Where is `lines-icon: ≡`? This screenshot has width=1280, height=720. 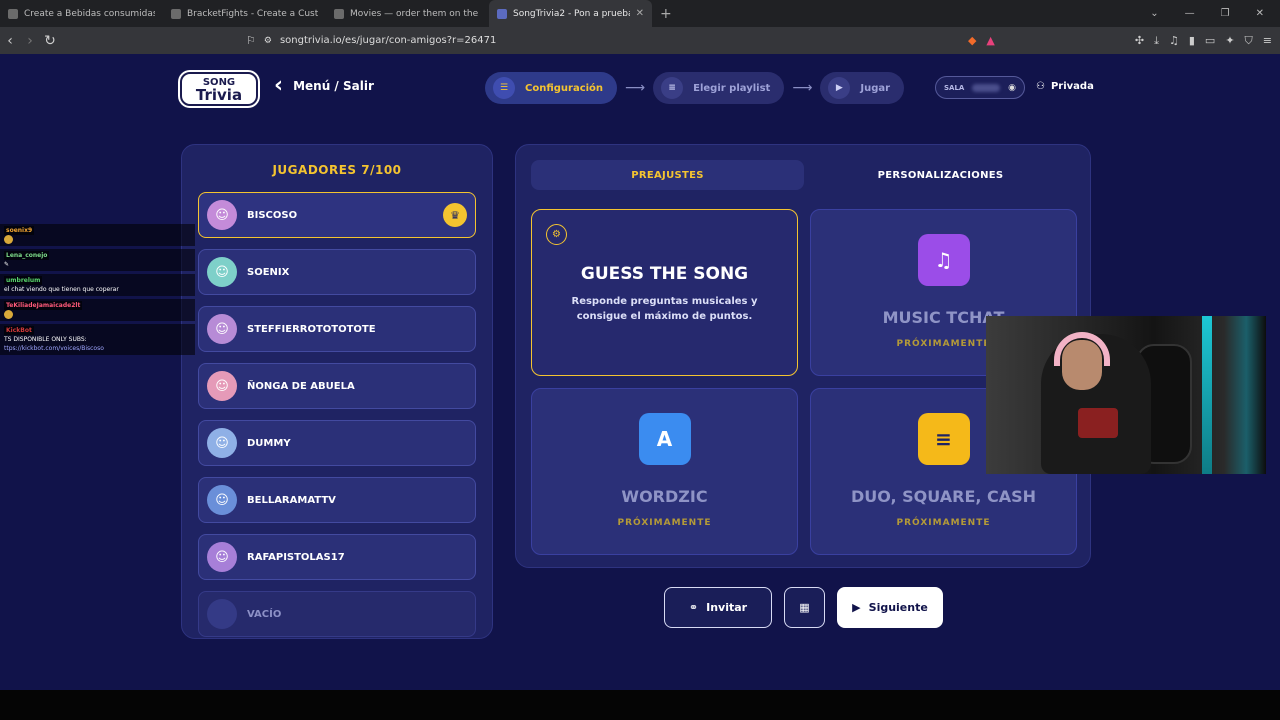
lines-icon: ≡ is located at coordinates (943, 439).